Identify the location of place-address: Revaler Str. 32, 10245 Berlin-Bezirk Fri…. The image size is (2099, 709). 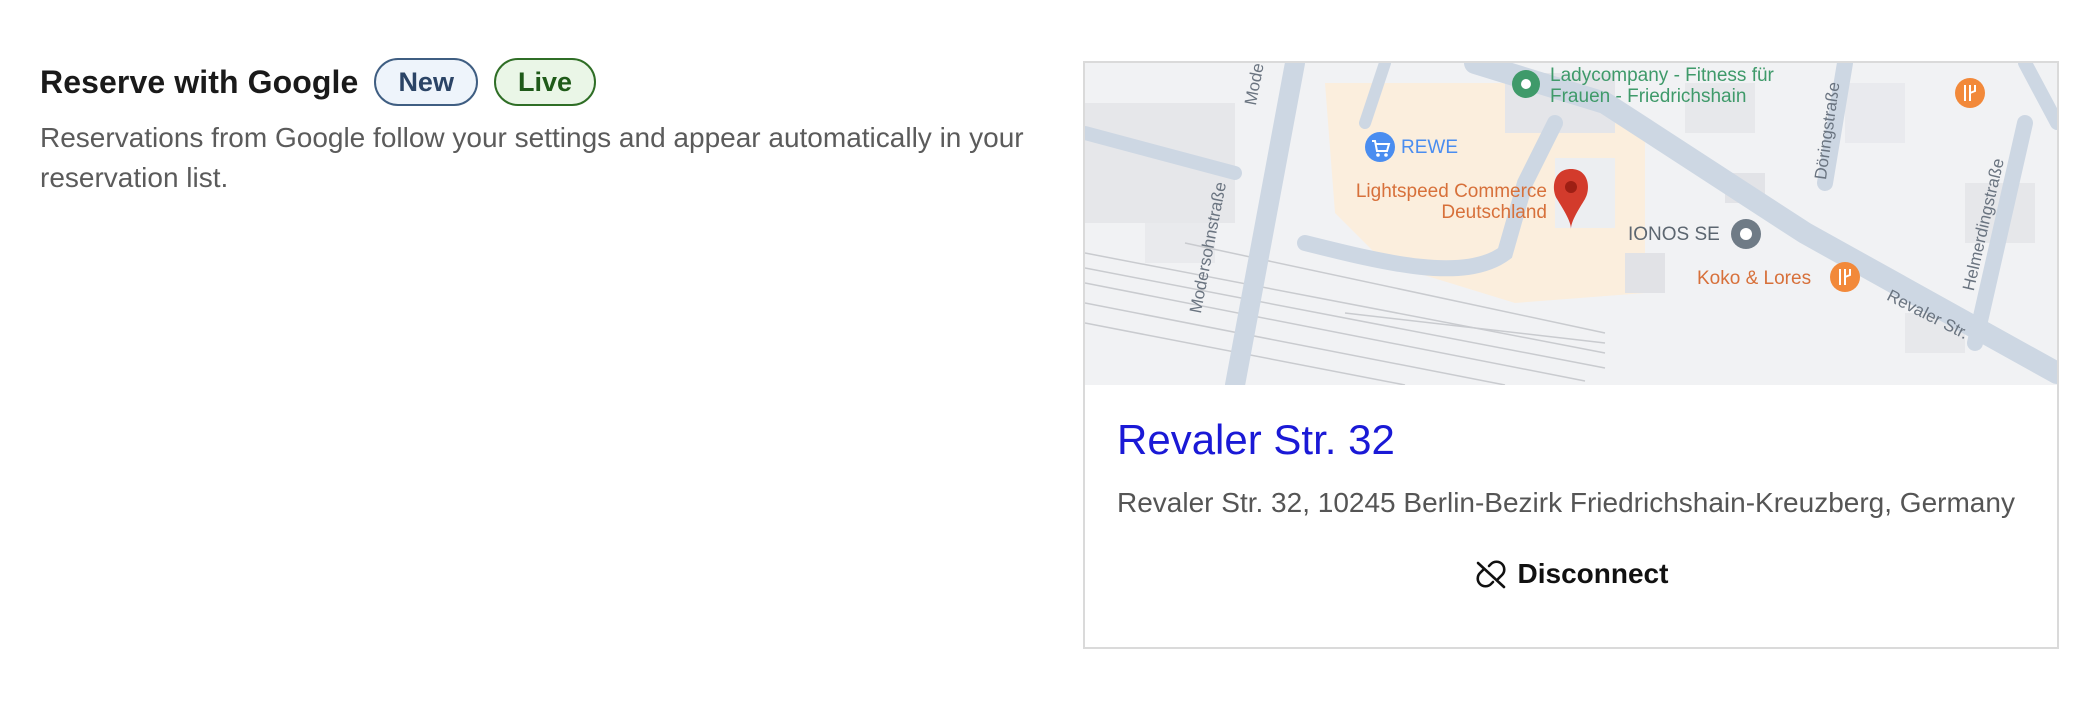
(1566, 502).